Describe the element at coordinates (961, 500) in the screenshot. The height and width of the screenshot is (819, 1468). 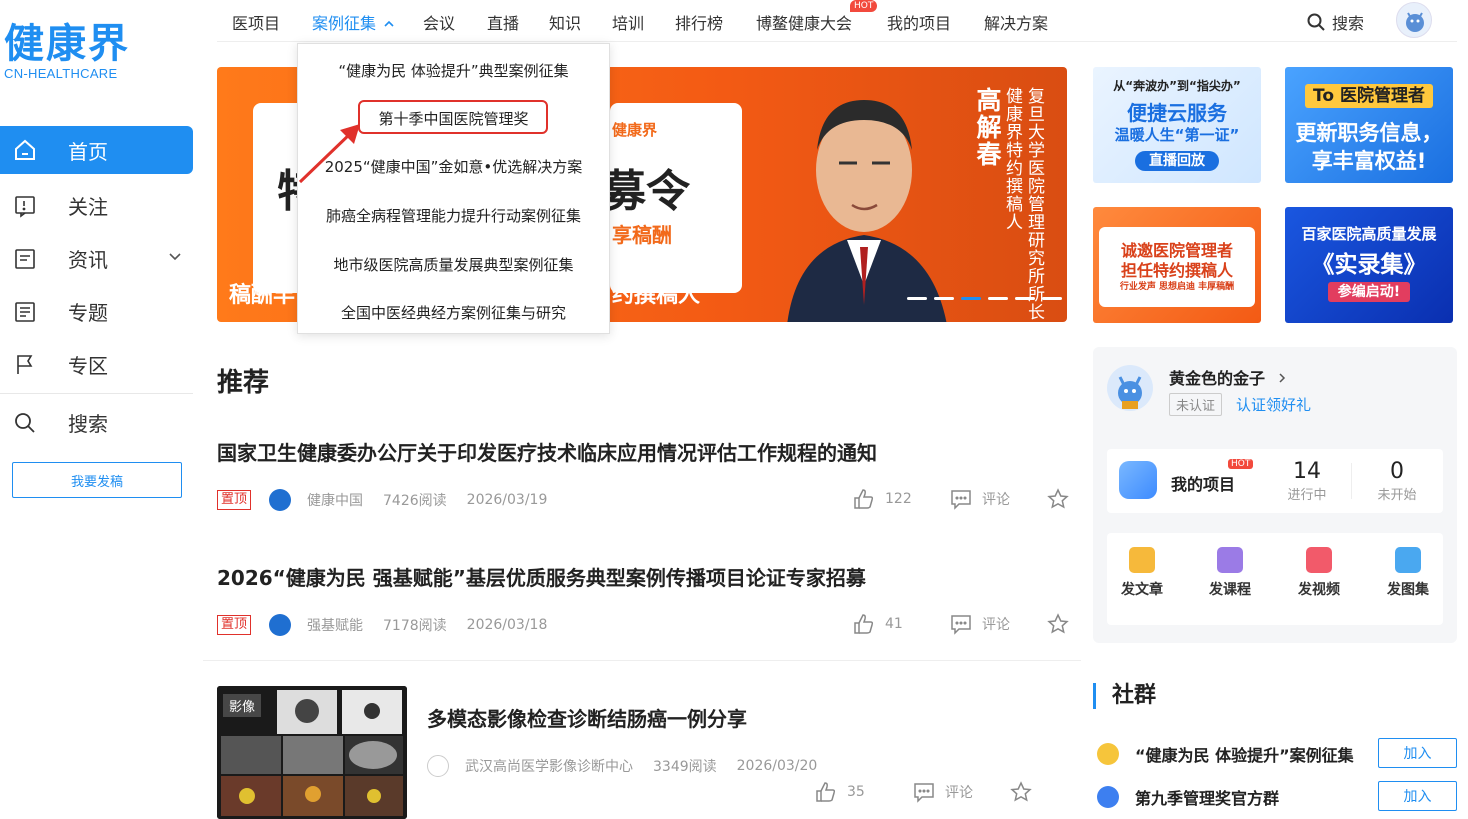
I see `comment-icon` at that location.